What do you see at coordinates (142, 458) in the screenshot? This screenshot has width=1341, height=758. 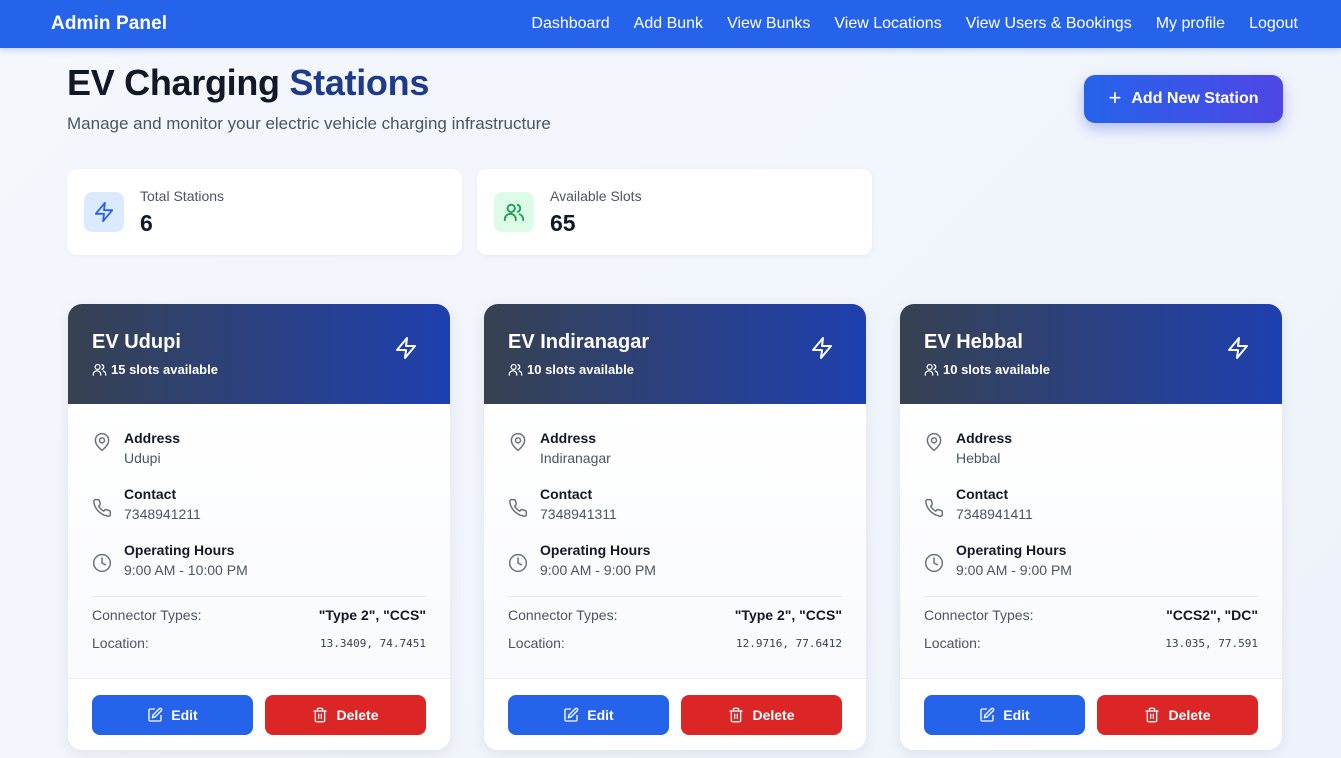 I see `address-value: Udupi` at bounding box center [142, 458].